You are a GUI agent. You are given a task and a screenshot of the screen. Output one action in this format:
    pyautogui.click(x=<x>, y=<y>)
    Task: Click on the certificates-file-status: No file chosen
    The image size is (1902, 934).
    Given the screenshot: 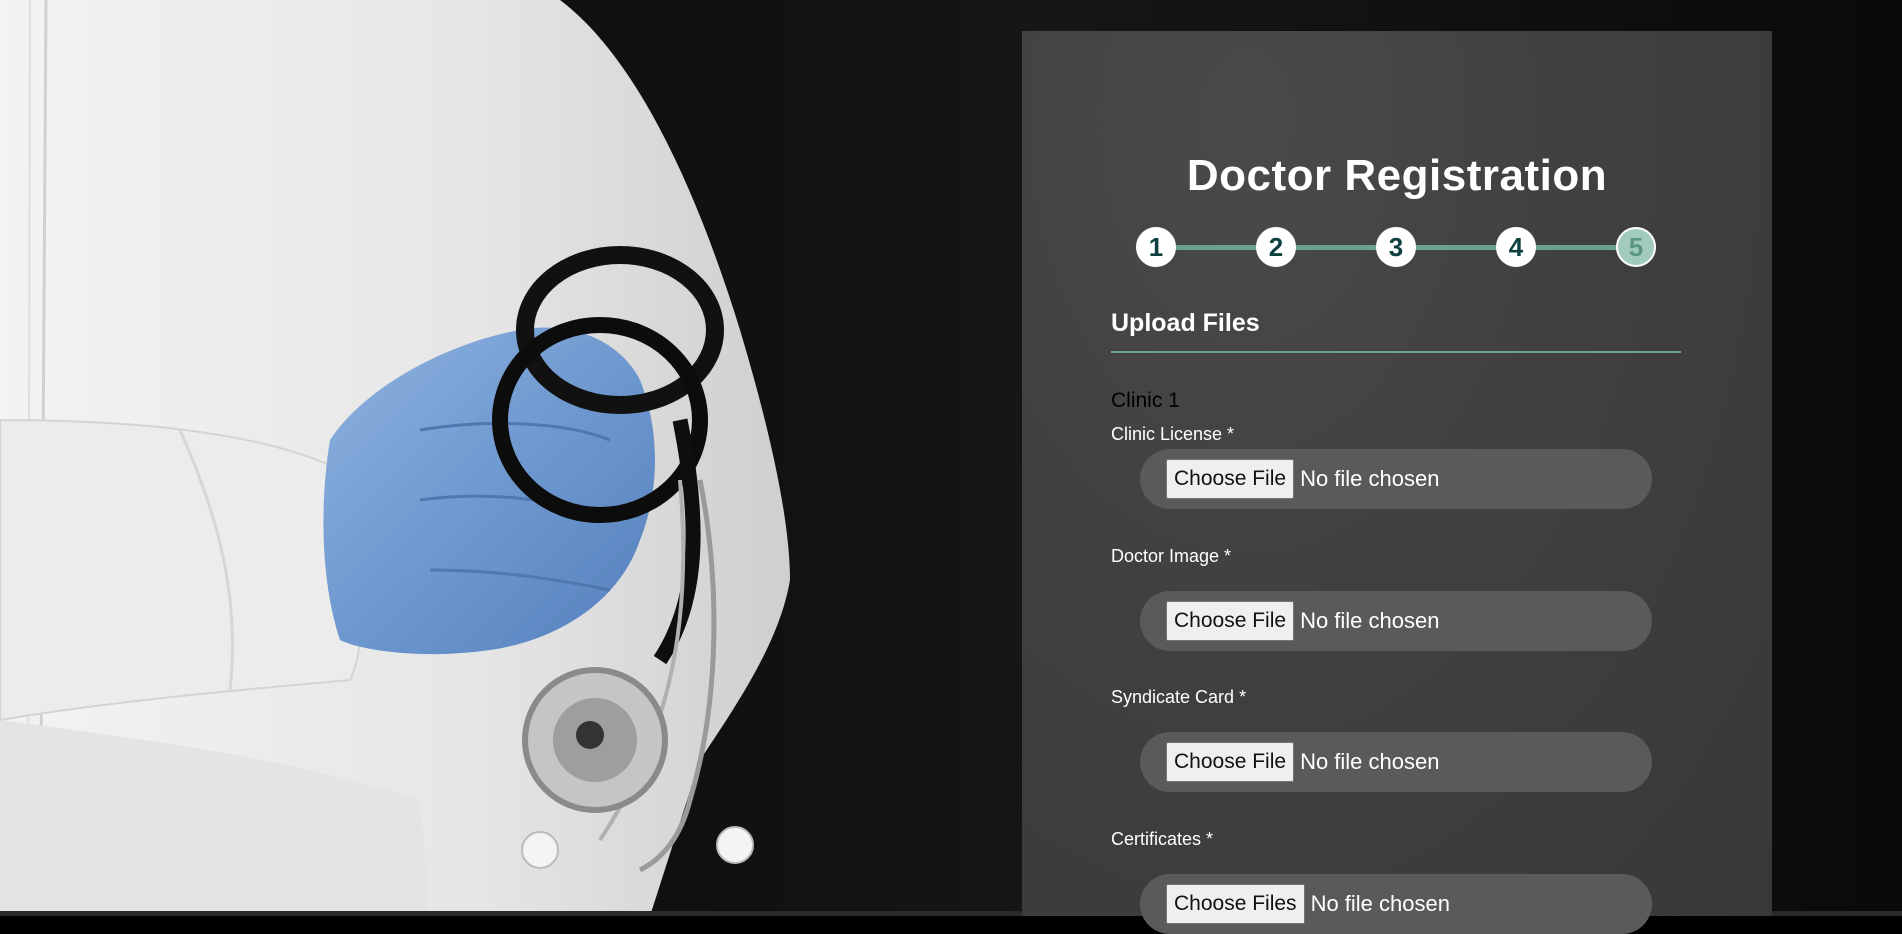 What is the action you would take?
    pyautogui.click(x=1380, y=903)
    